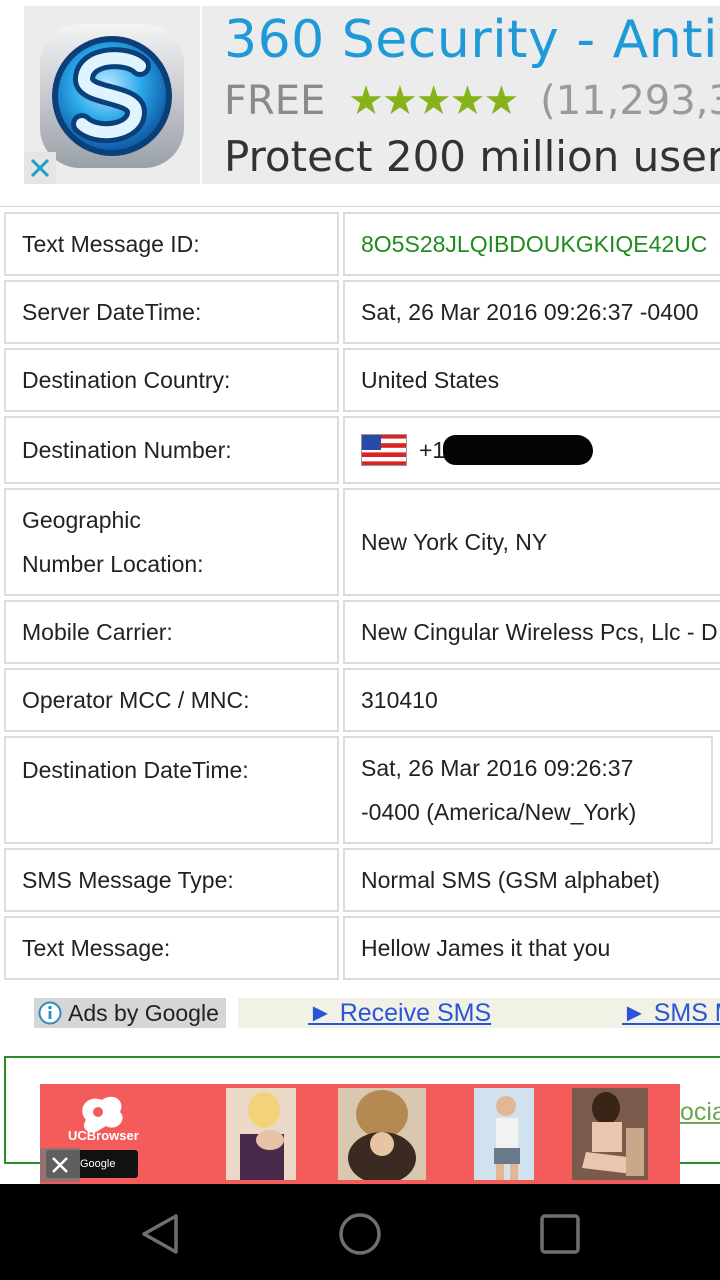 The image size is (720, 1280). What do you see at coordinates (399, 1013) in the screenshot?
I see `receive-sms-link: ► Receive SMS` at bounding box center [399, 1013].